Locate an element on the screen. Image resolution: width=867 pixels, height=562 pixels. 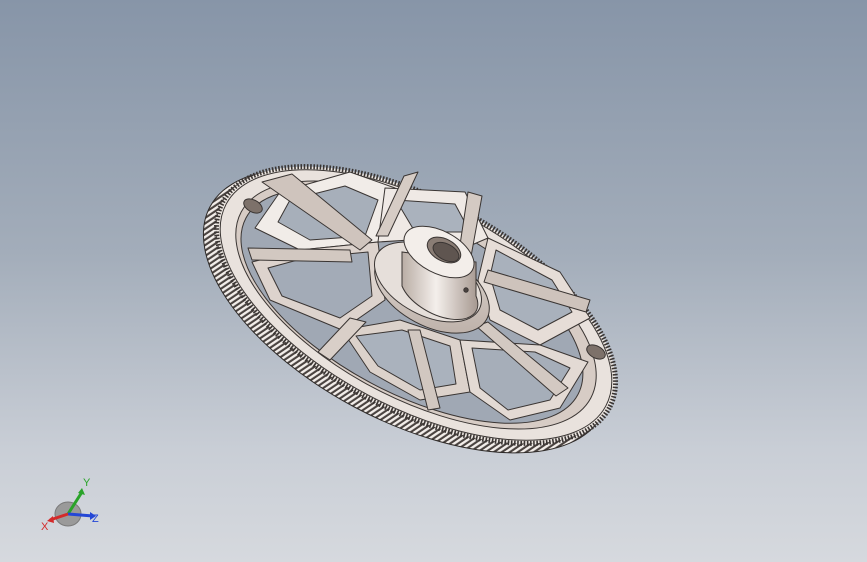
y-axis-label: Y is located at coordinates (87, 483).